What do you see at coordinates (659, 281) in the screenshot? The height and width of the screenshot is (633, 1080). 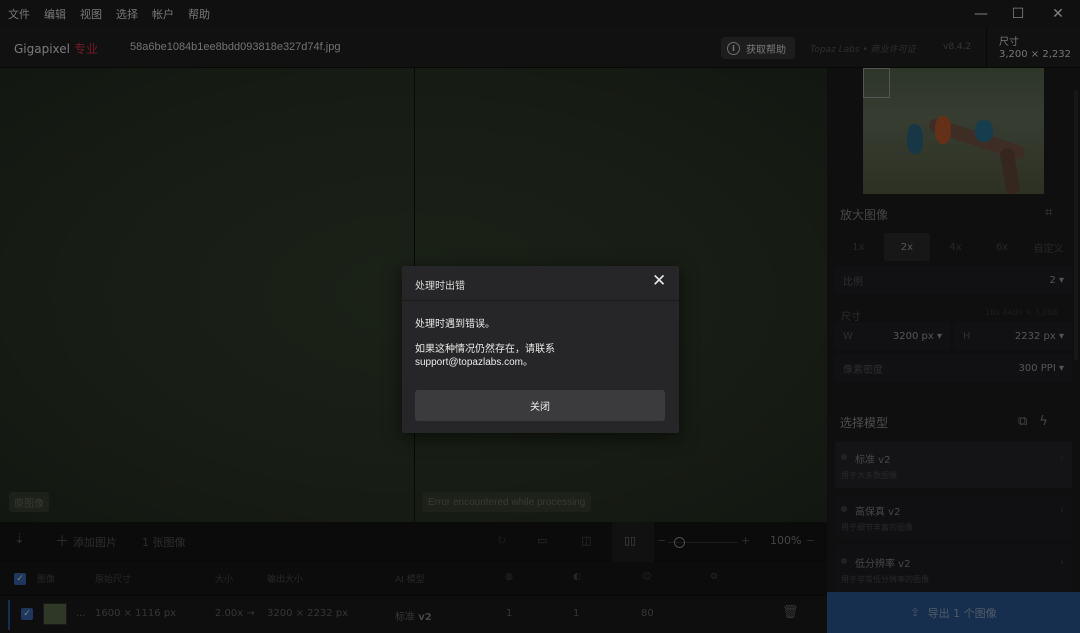 I see `dialog-close-icon: ✕` at bounding box center [659, 281].